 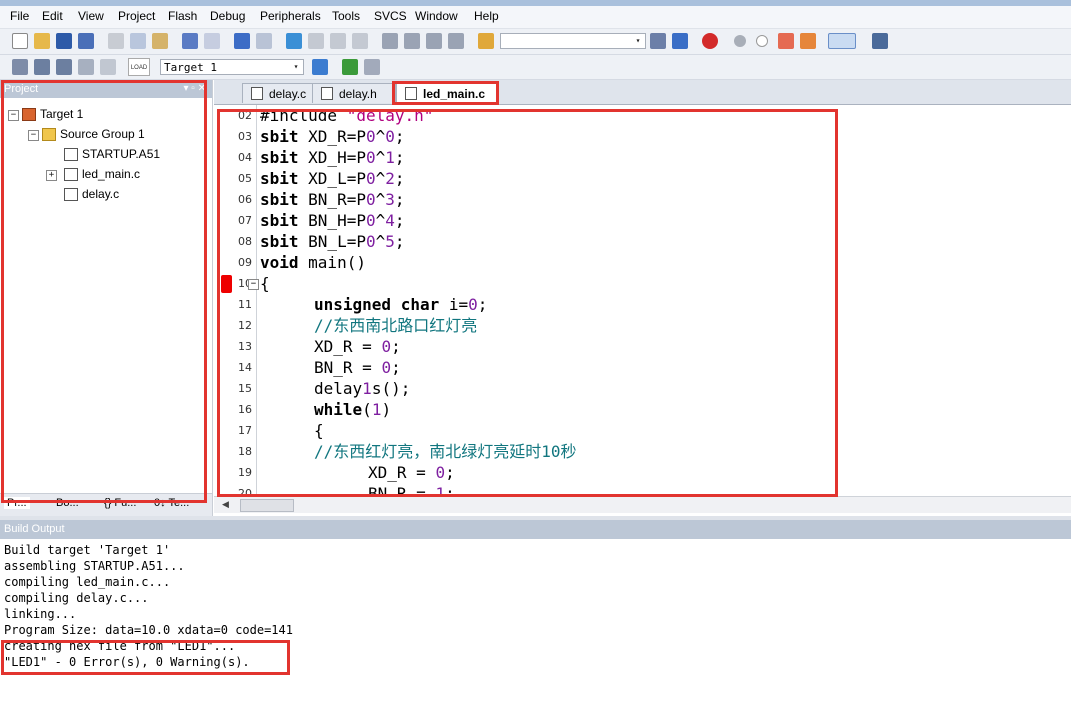 What do you see at coordinates (332, 157) in the screenshot?
I see `code-line: sbit XD_H=P0^1;` at bounding box center [332, 157].